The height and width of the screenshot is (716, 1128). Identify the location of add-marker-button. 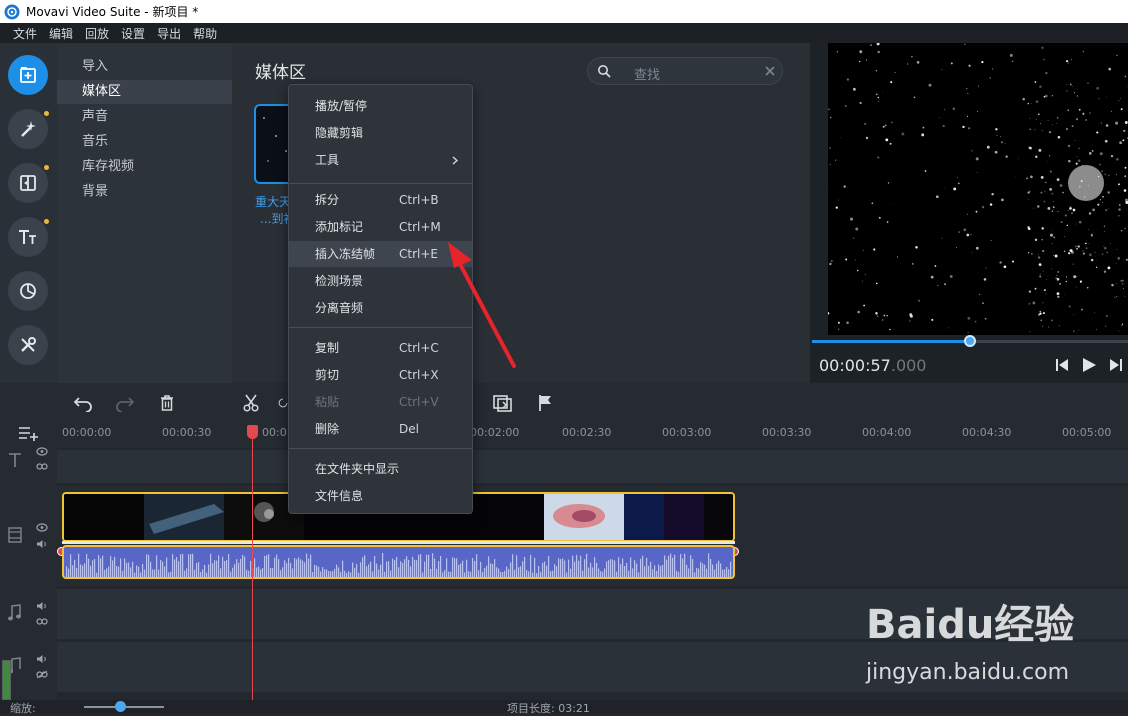
(545, 403).